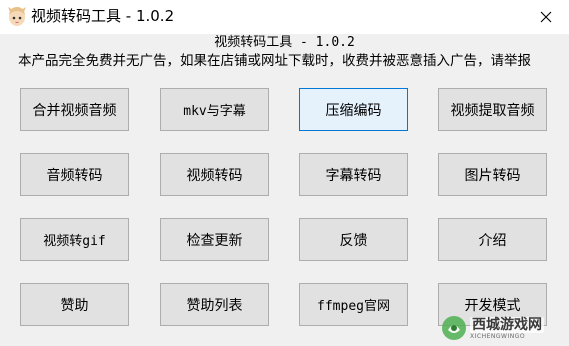 This screenshot has width=569, height=346. What do you see at coordinates (353, 109) in the screenshot?
I see `compress-encode-button: 压缩编码` at bounding box center [353, 109].